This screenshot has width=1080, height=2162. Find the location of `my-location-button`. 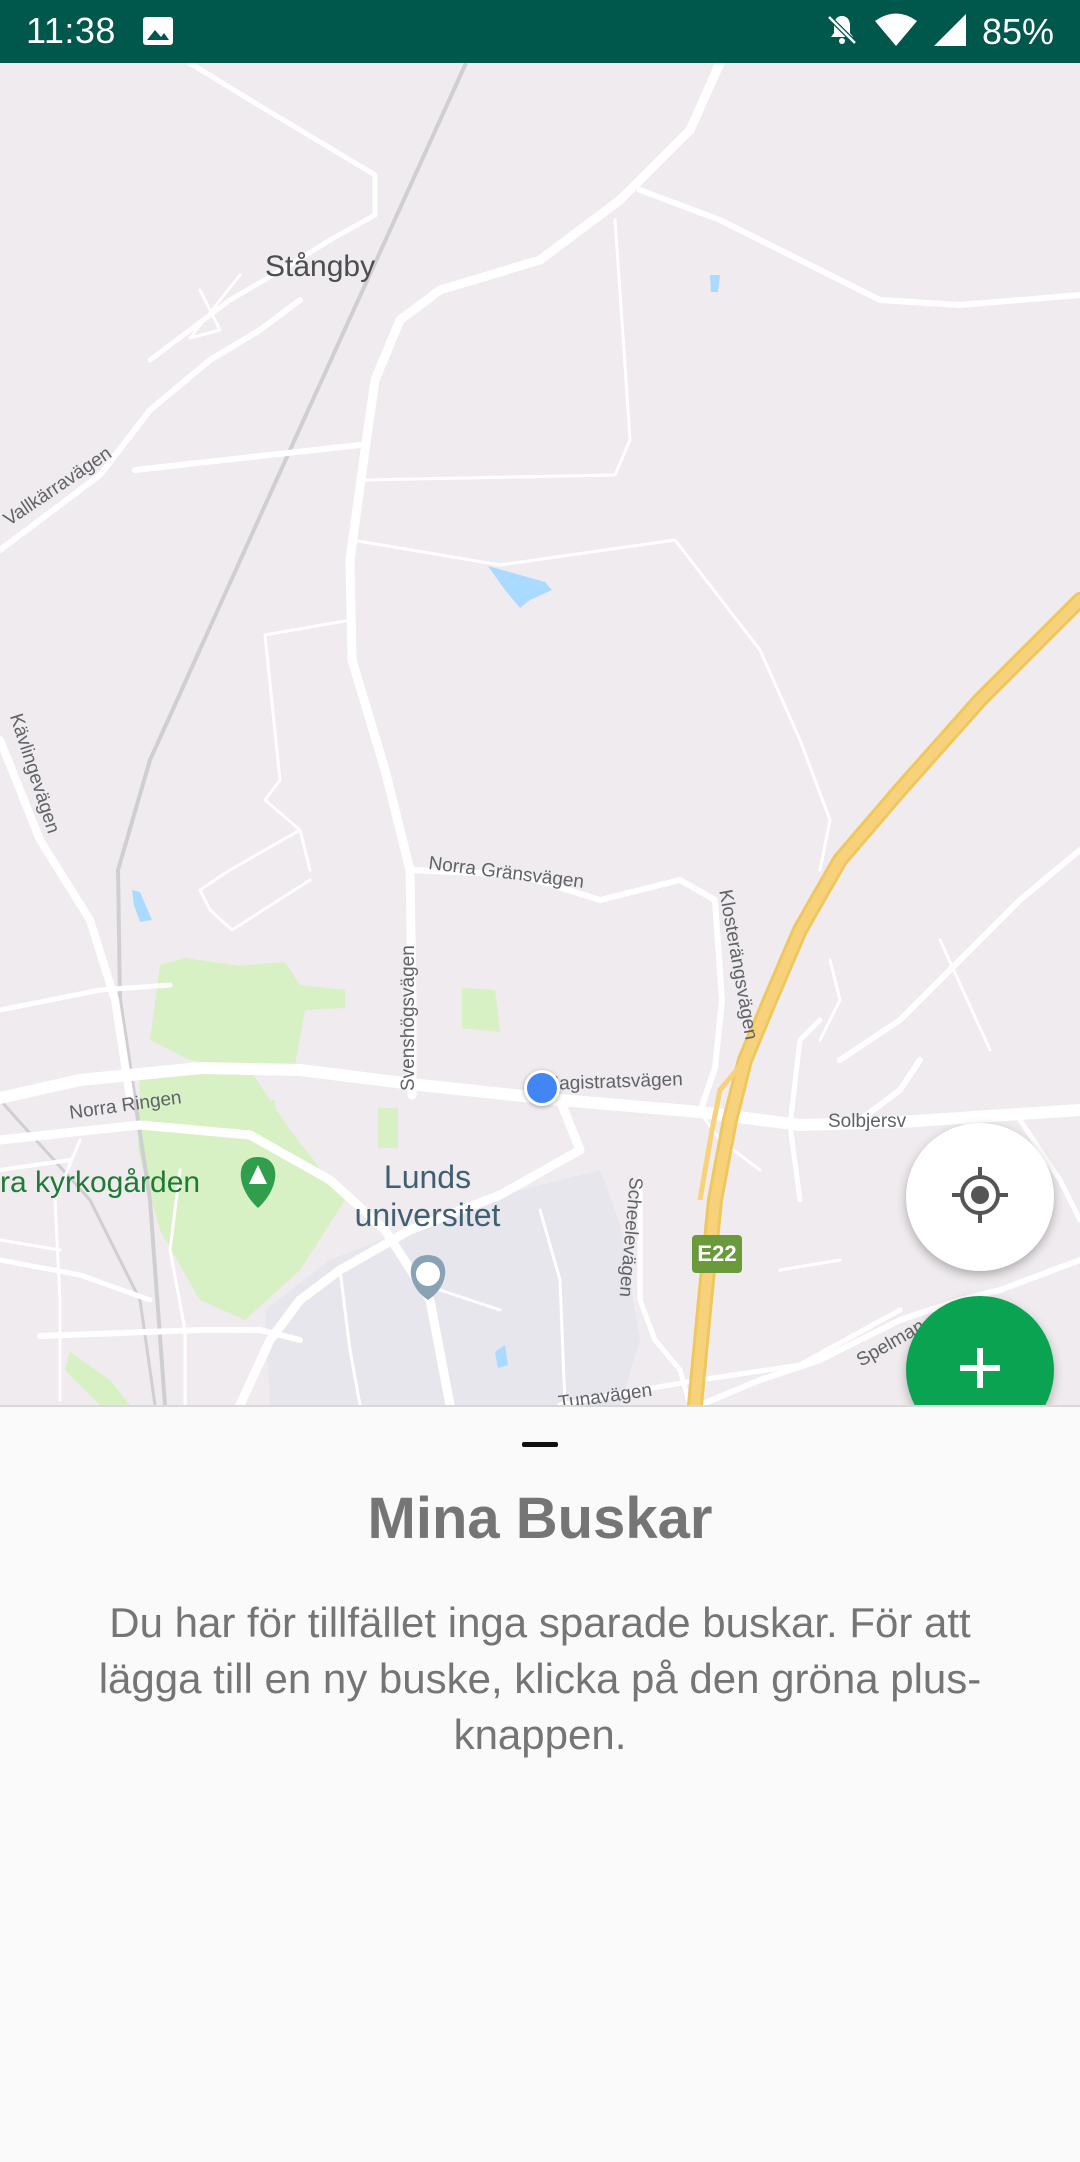

my-location-button is located at coordinates (980, 1197).